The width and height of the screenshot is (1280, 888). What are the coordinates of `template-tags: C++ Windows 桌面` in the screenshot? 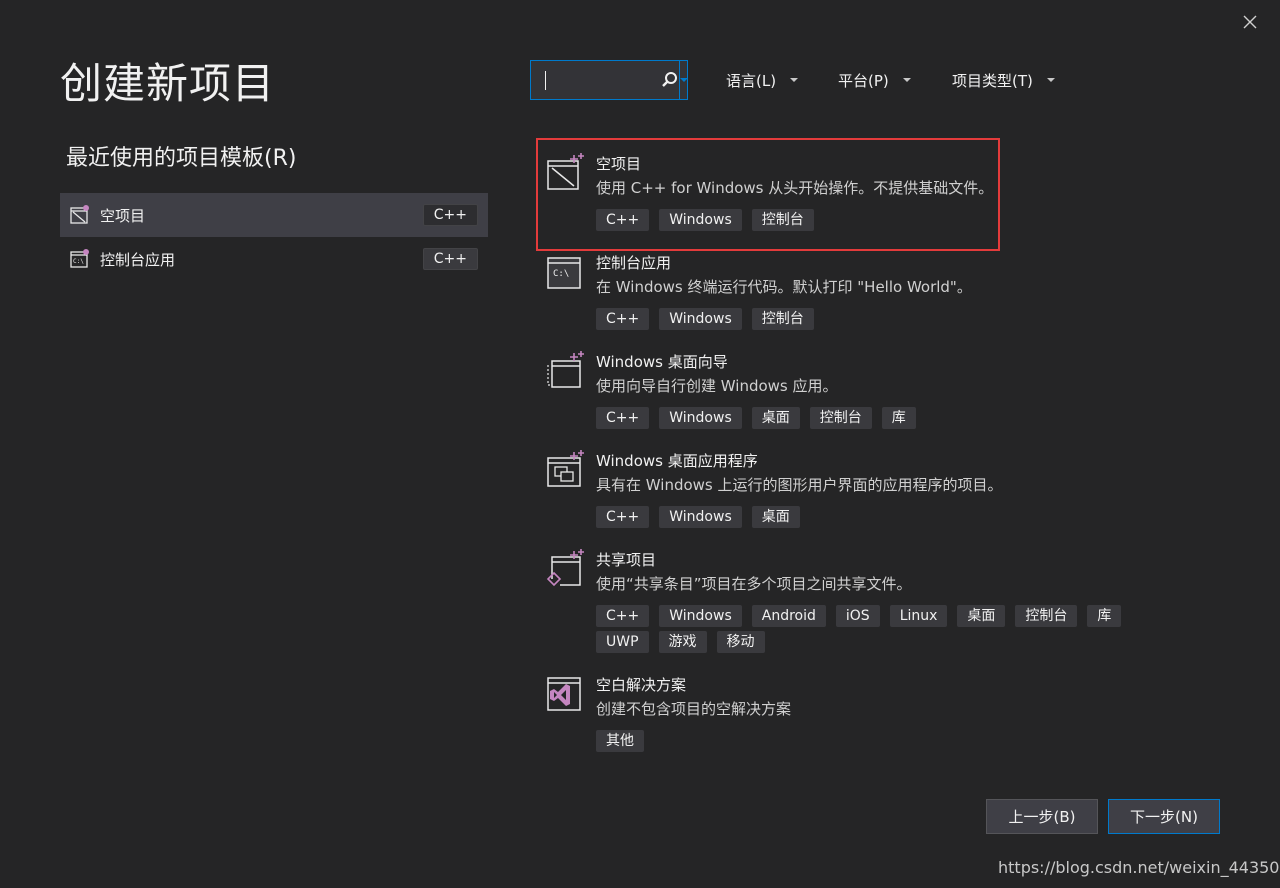 It's located at (876, 517).